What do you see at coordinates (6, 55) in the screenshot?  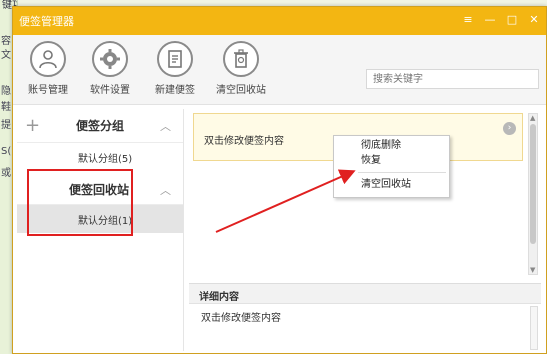 I see `background-fragment: 文` at bounding box center [6, 55].